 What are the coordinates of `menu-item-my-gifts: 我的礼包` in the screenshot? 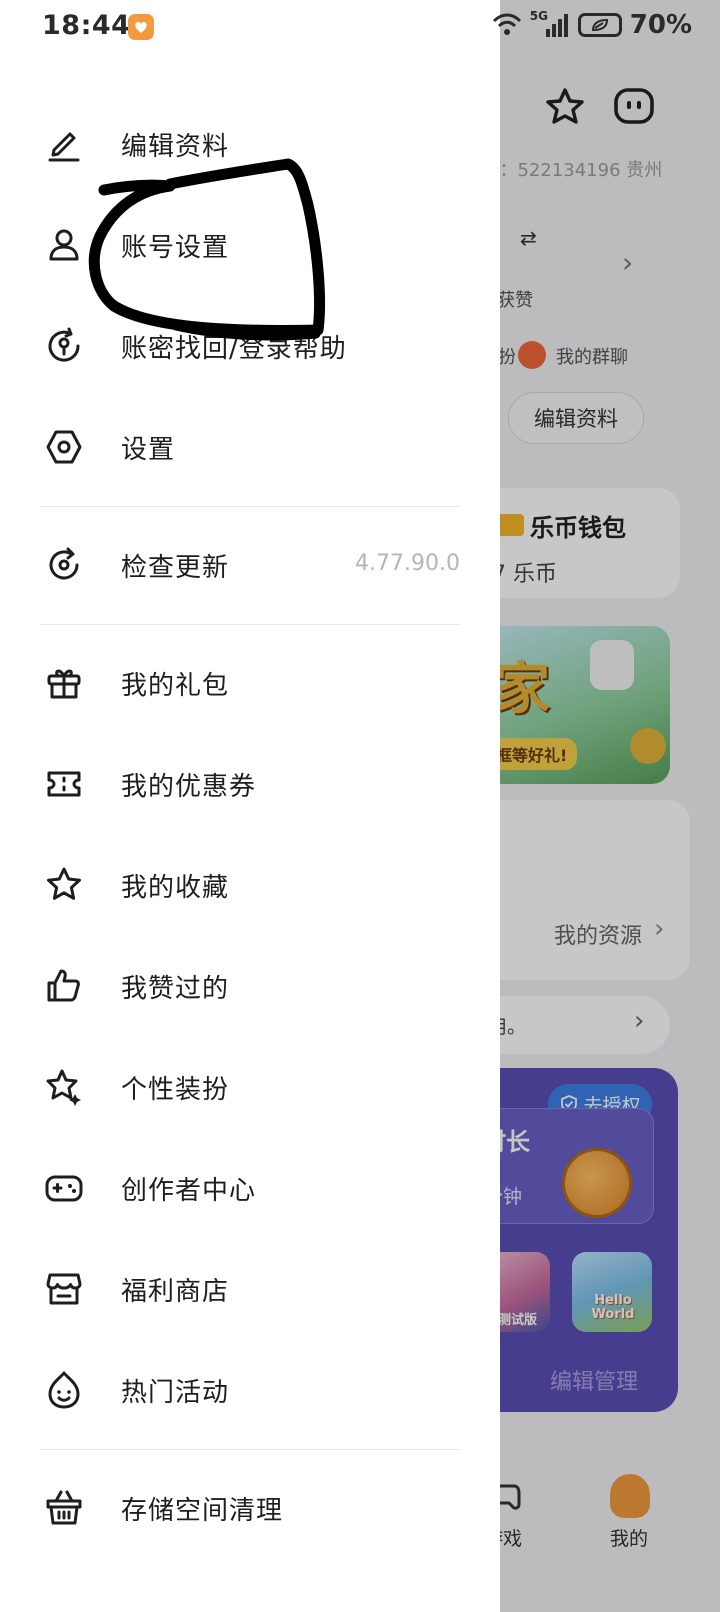 It's located at (250, 683).